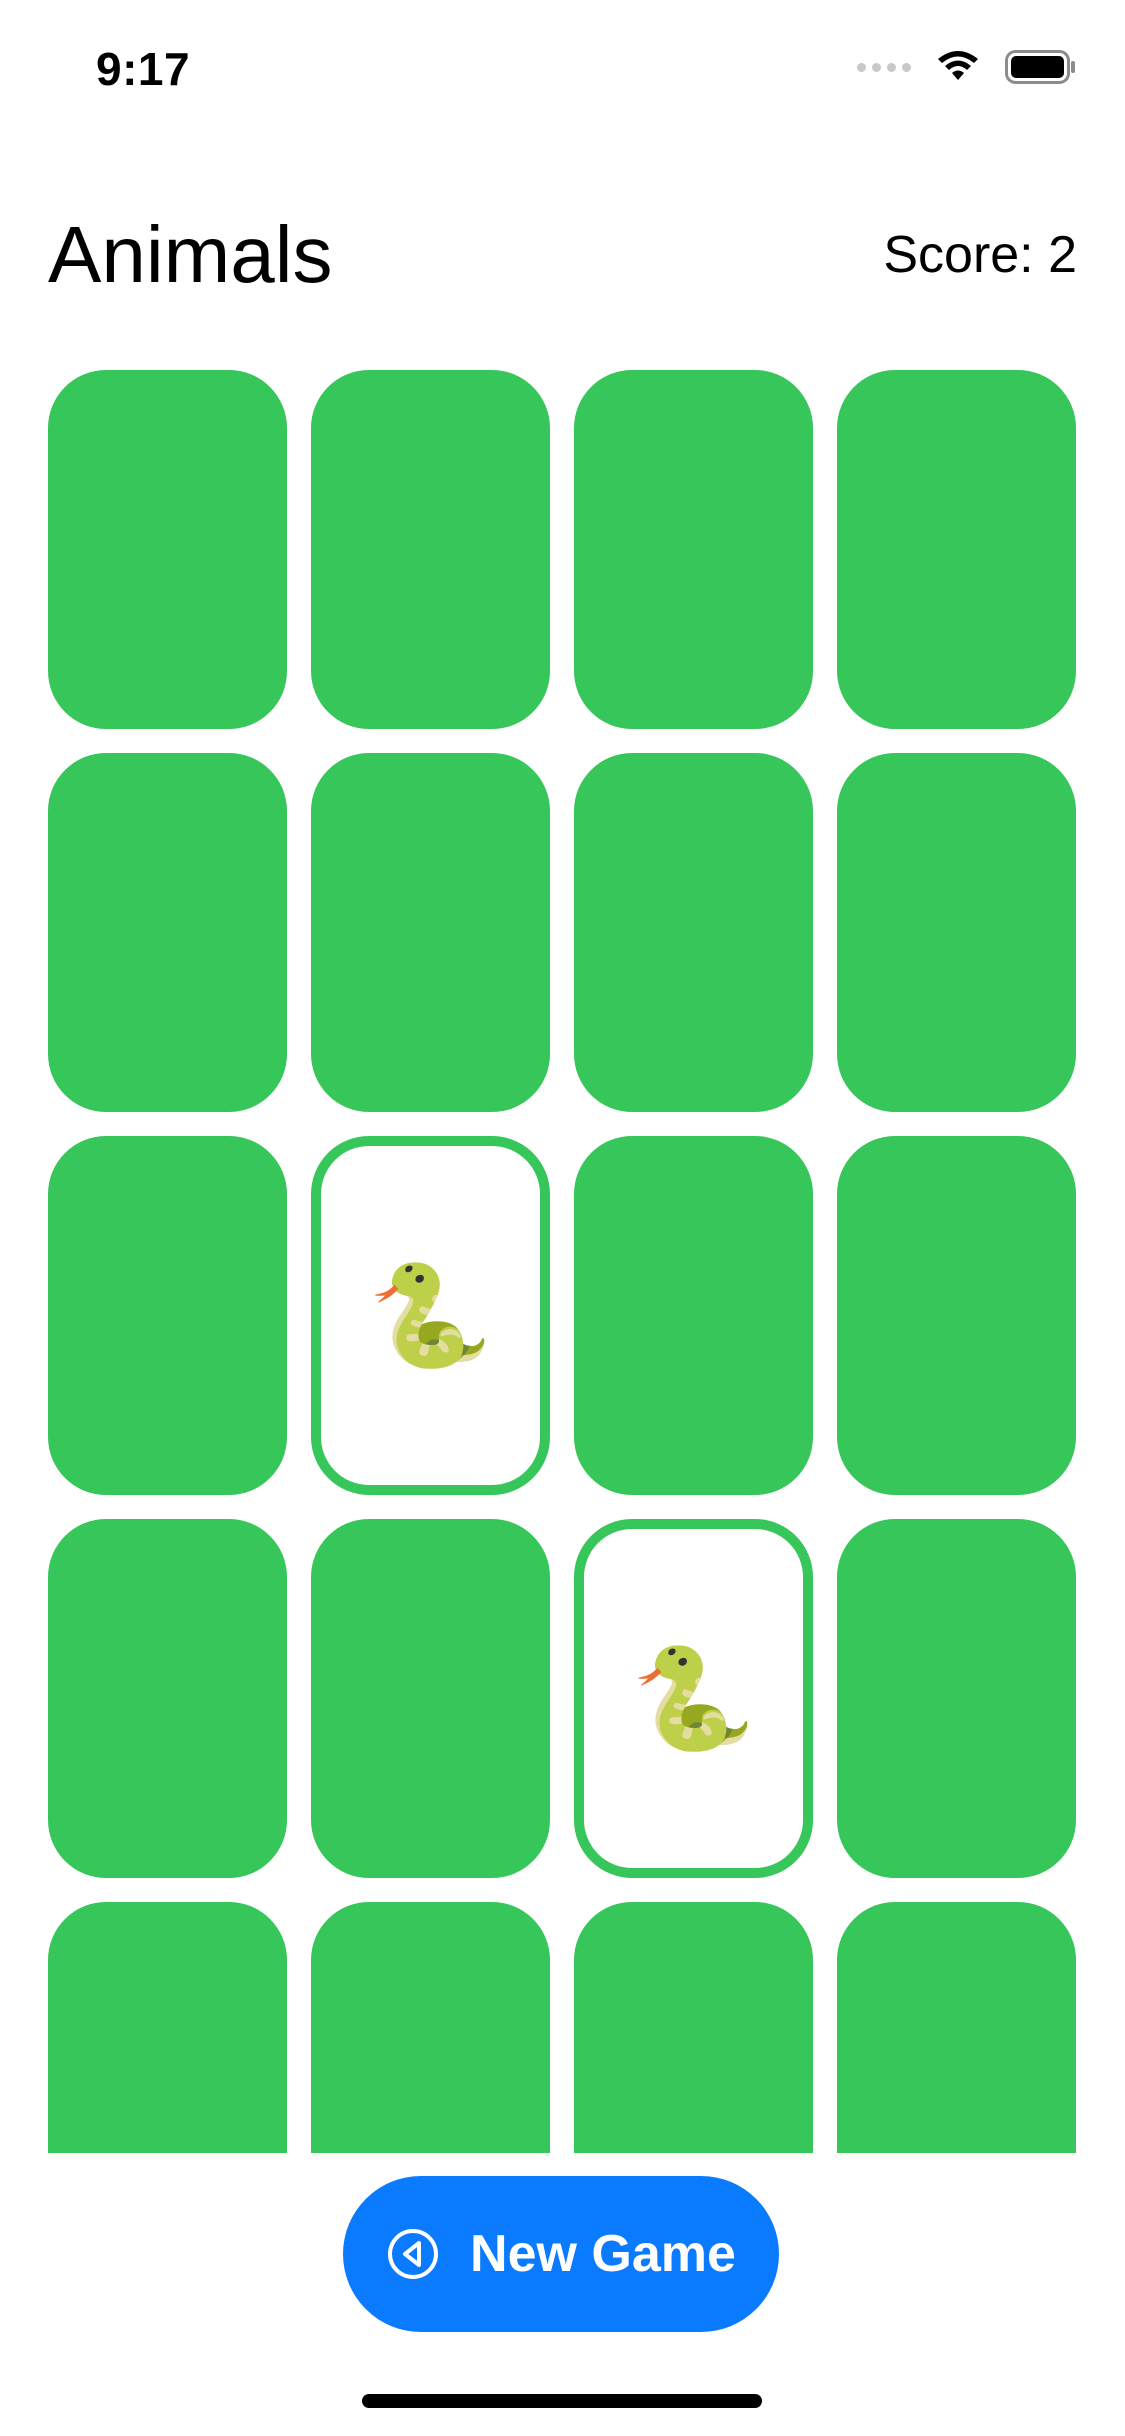  What do you see at coordinates (603, 2254) in the screenshot?
I see `new-game-label: New Game` at bounding box center [603, 2254].